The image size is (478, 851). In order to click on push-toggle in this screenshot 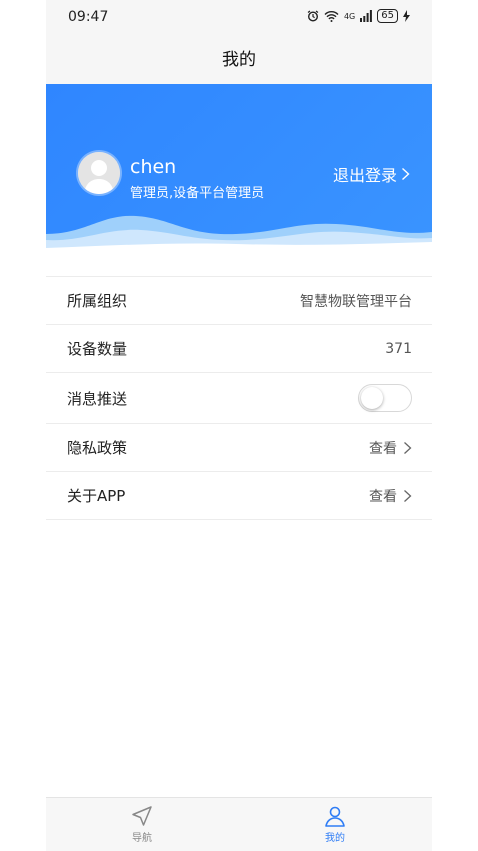, I will do `click(385, 398)`.